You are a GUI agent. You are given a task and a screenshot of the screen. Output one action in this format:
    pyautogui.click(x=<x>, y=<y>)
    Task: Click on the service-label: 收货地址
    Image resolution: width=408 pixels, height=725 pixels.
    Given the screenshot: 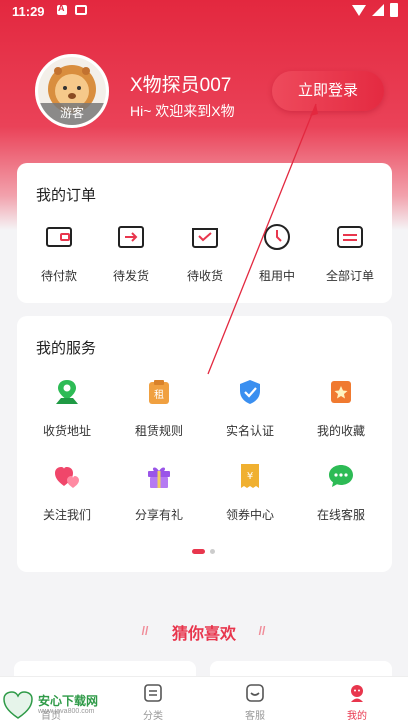 What is the action you would take?
    pyautogui.click(x=66, y=431)
    